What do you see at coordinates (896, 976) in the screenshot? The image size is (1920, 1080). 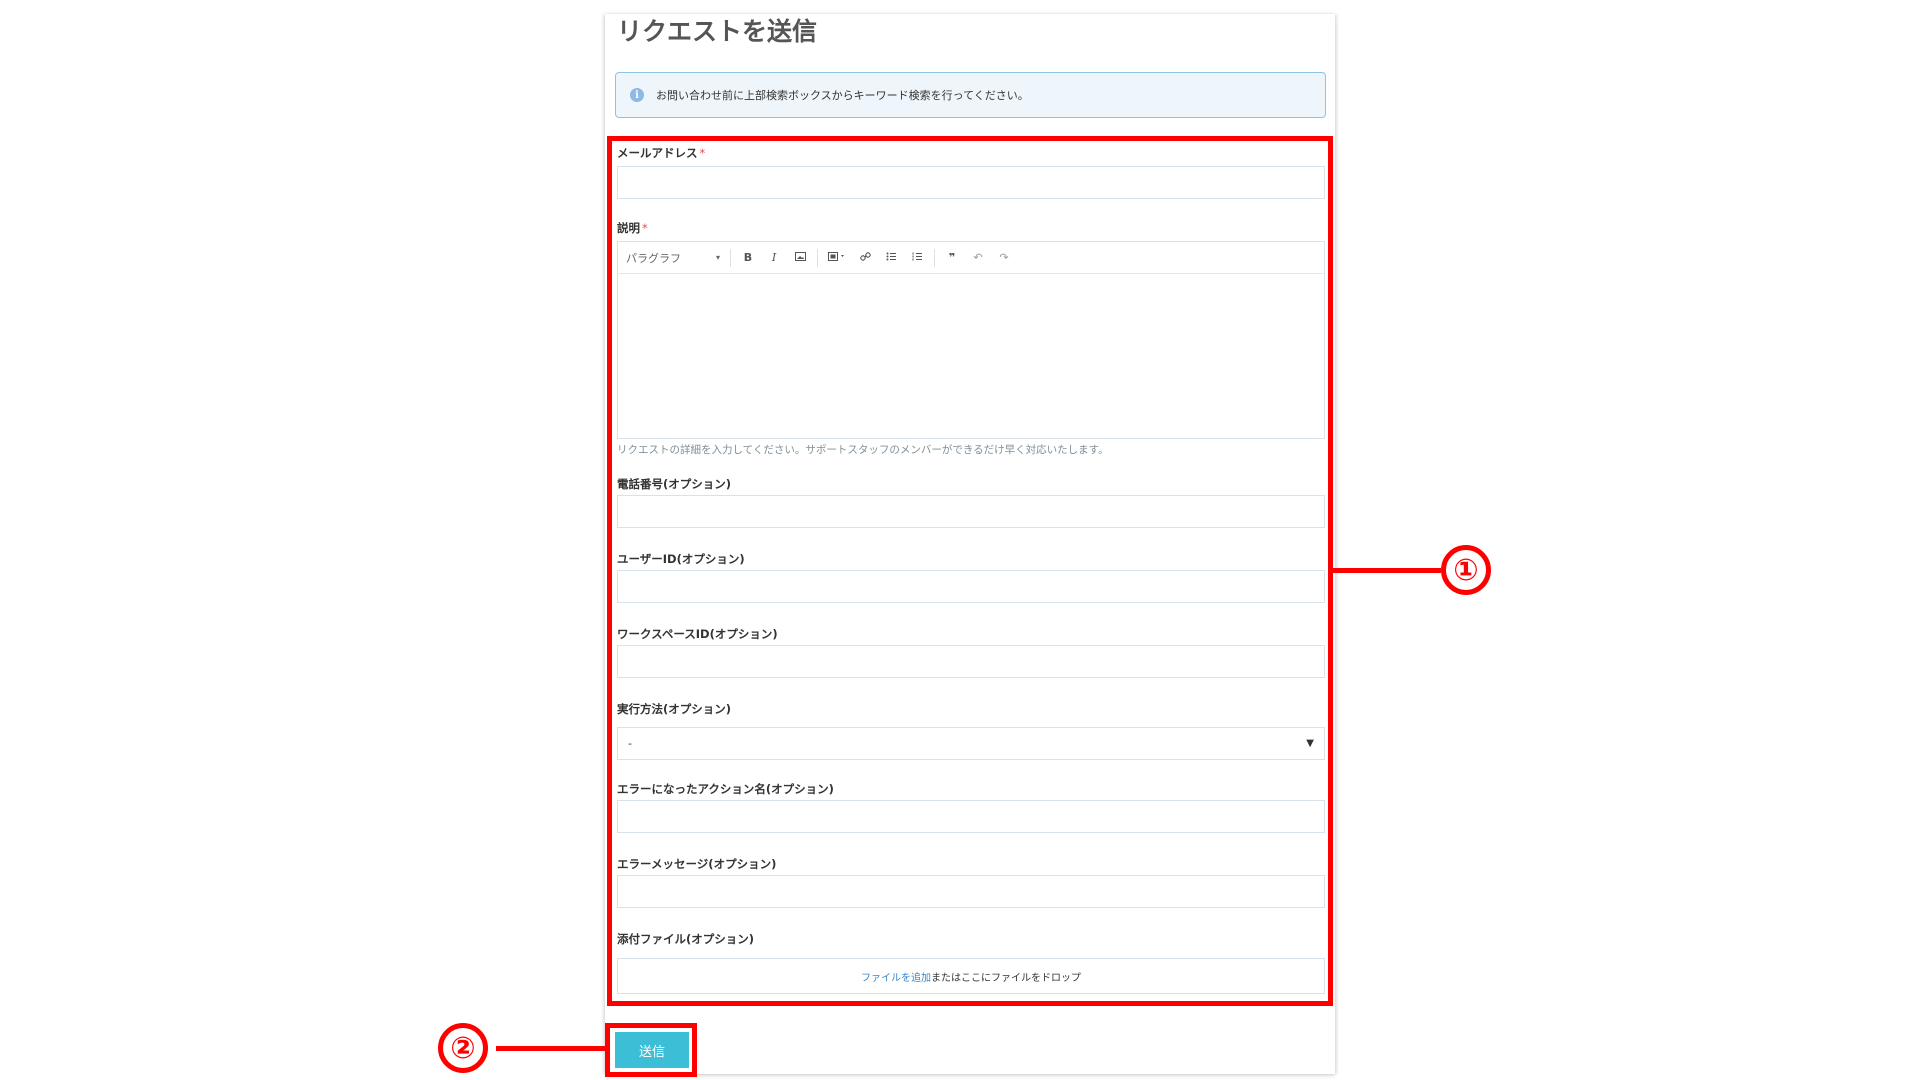 I see `add-file-link: ファイルを追加` at bounding box center [896, 976].